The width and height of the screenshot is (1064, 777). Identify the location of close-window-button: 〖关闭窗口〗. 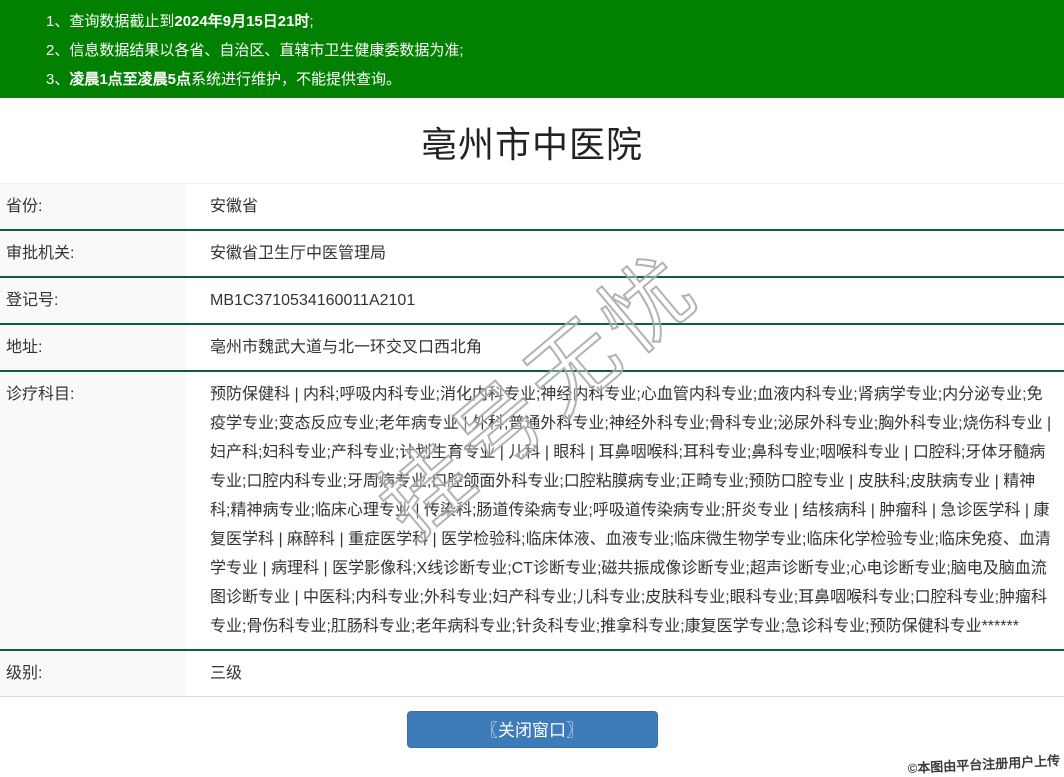
(532, 729).